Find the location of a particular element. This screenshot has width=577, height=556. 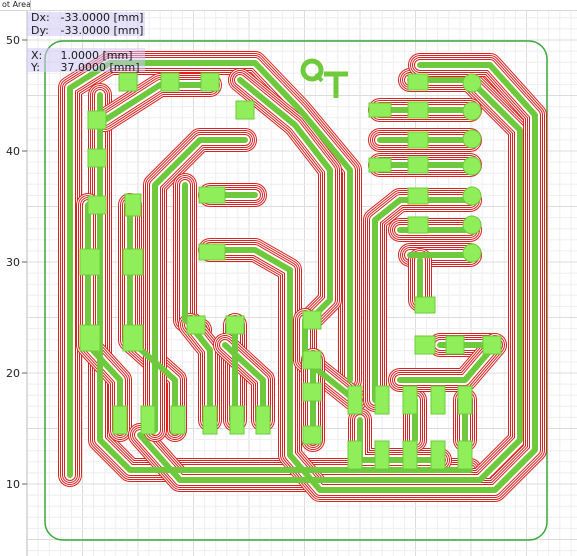

y-tick-label: 50 is located at coordinates (13, 40).